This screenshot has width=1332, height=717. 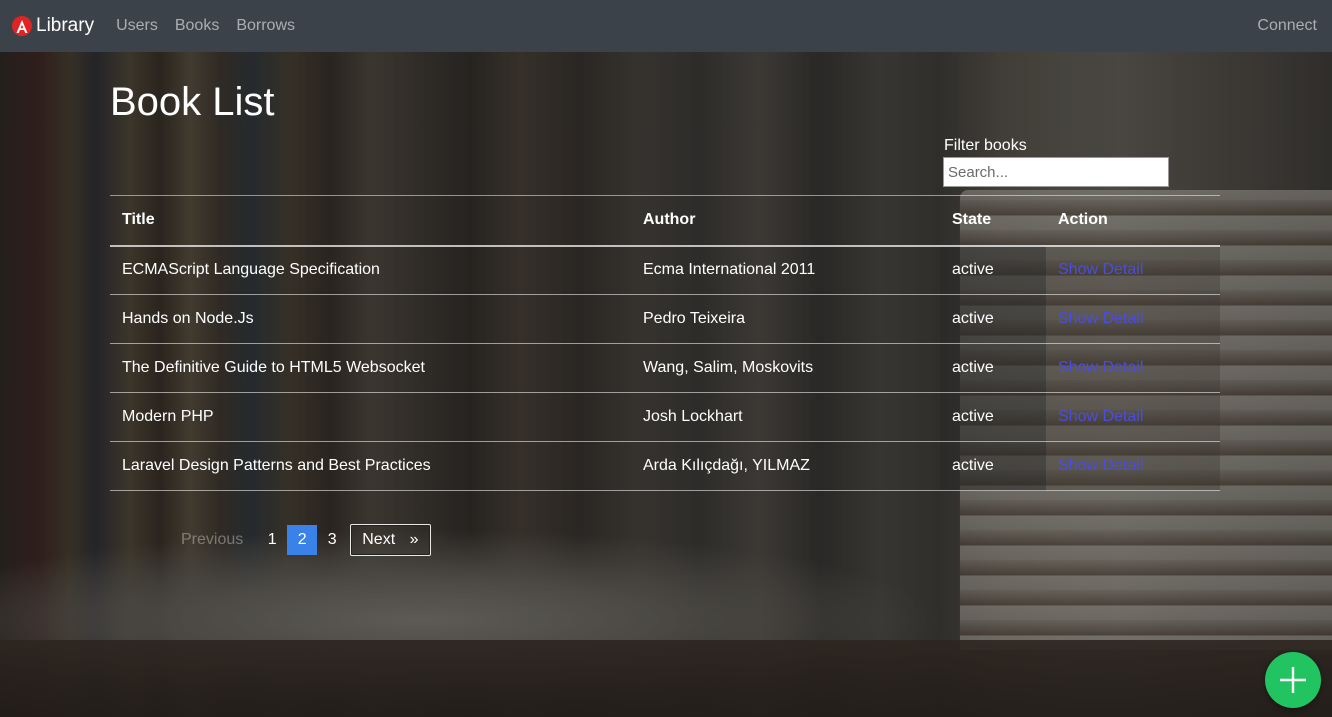 I want to click on nav-link-borrows: Borrows, so click(x=265, y=26).